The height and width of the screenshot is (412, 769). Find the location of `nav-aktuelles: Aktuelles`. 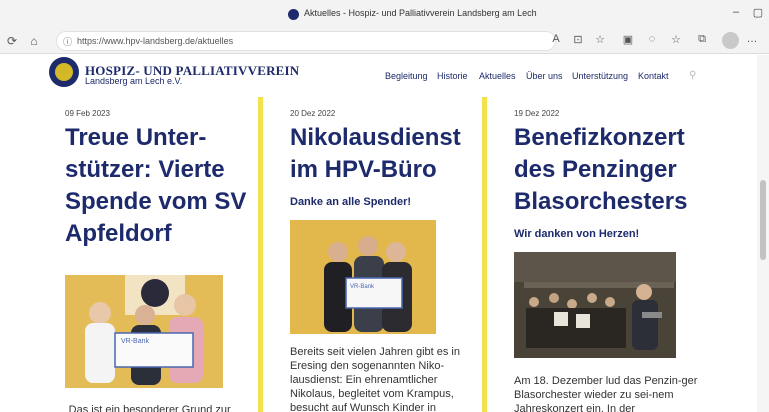

nav-aktuelles: Aktuelles is located at coordinates (497, 76).